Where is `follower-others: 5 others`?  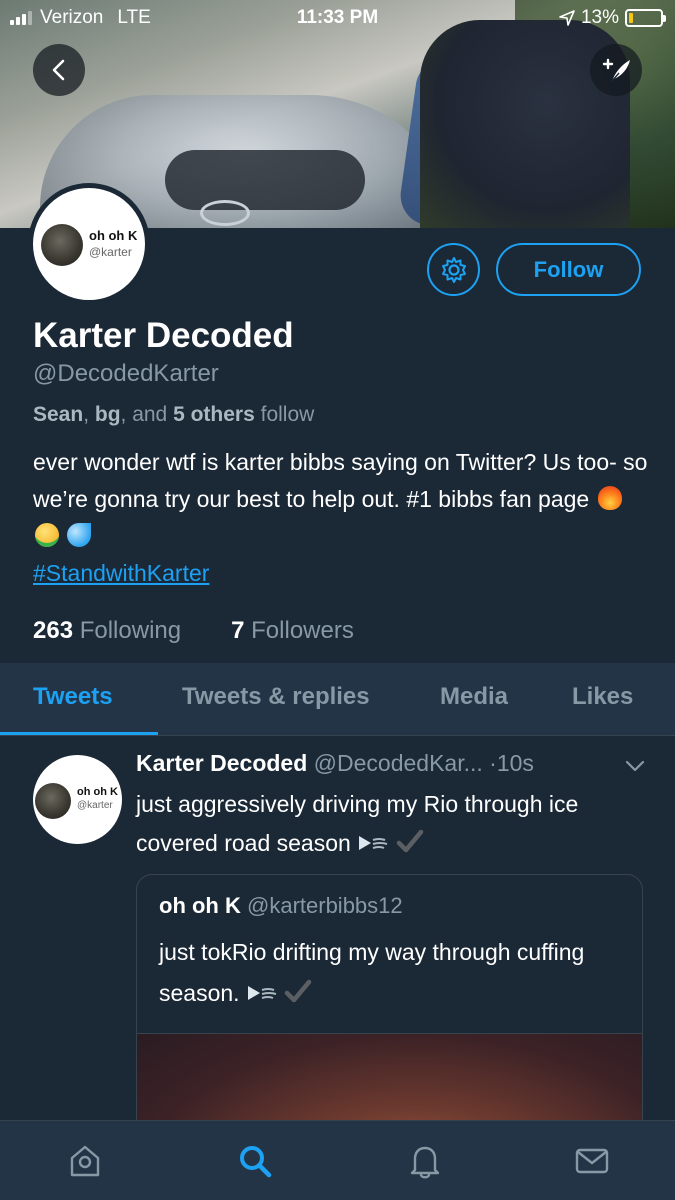
follower-others: 5 others is located at coordinates (214, 414).